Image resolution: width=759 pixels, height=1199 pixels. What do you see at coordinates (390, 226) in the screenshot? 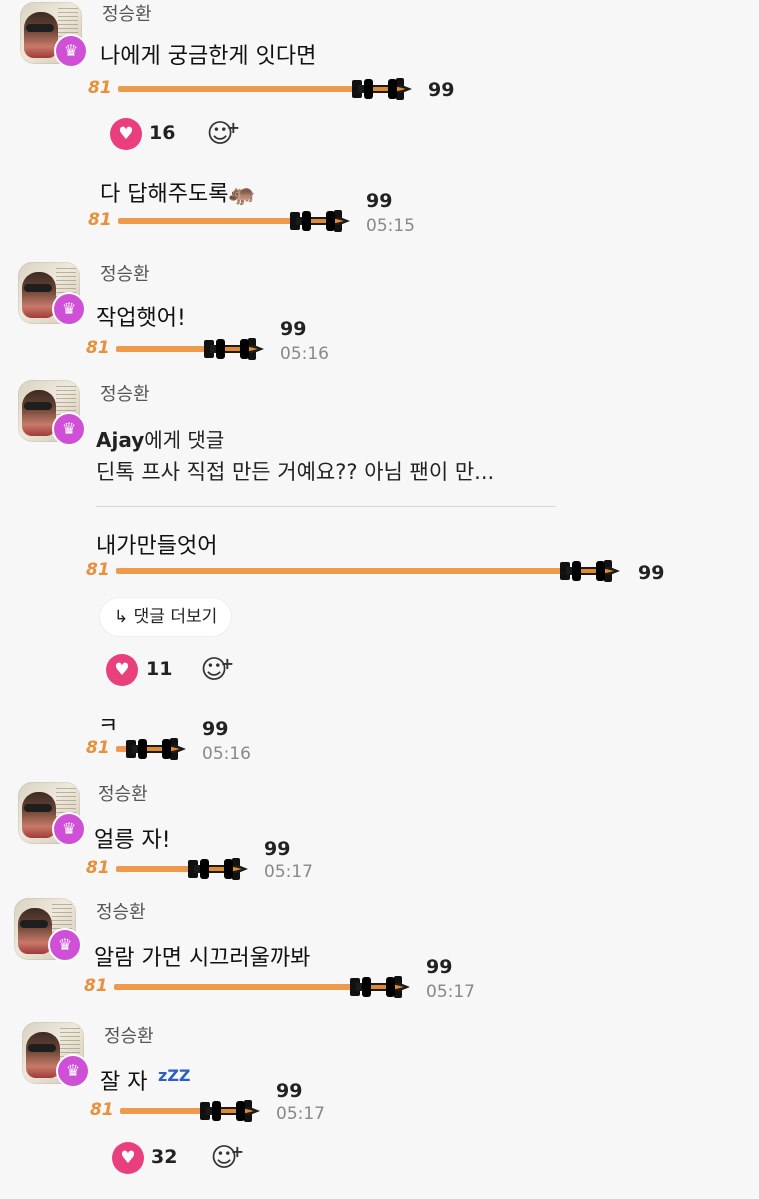
I see `timestamp: 05:15` at bounding box center [390, 226].